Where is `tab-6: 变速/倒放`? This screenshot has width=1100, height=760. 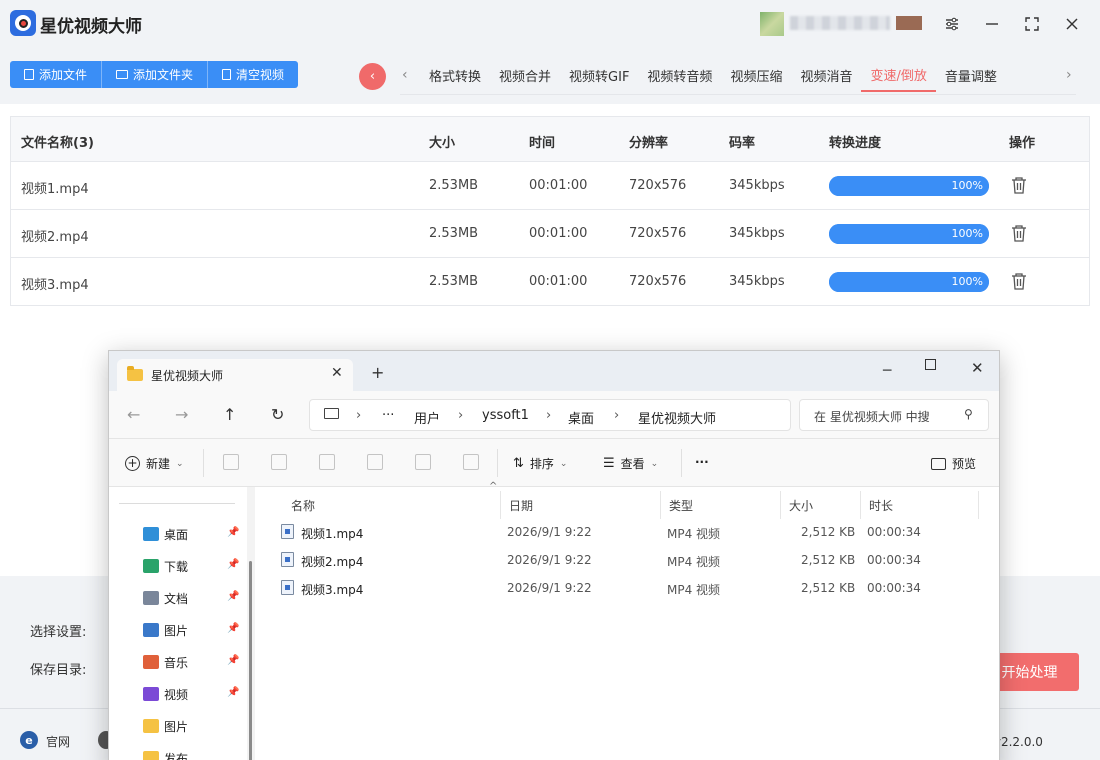
tab-6: 变速/倒放 is located at coordinates (898, 75).